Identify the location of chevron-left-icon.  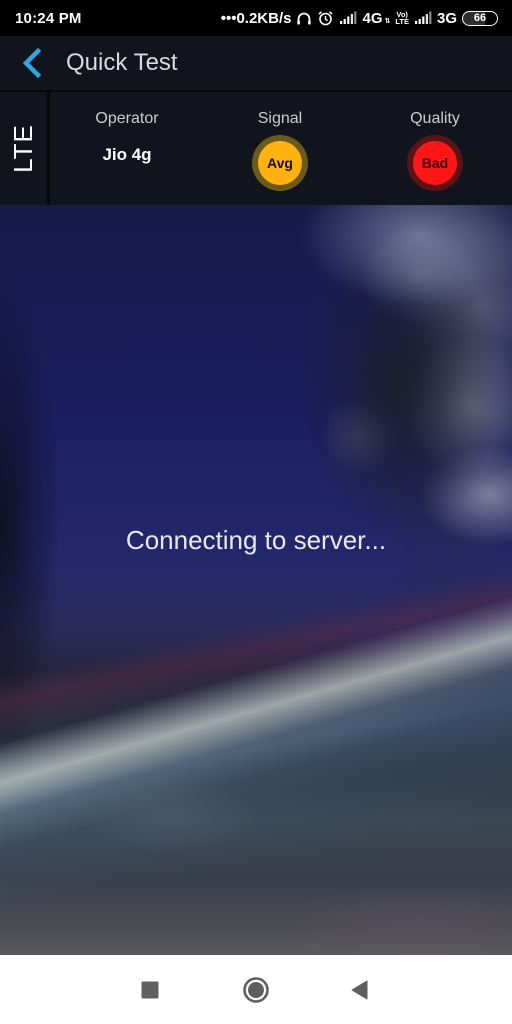
(32, 63).